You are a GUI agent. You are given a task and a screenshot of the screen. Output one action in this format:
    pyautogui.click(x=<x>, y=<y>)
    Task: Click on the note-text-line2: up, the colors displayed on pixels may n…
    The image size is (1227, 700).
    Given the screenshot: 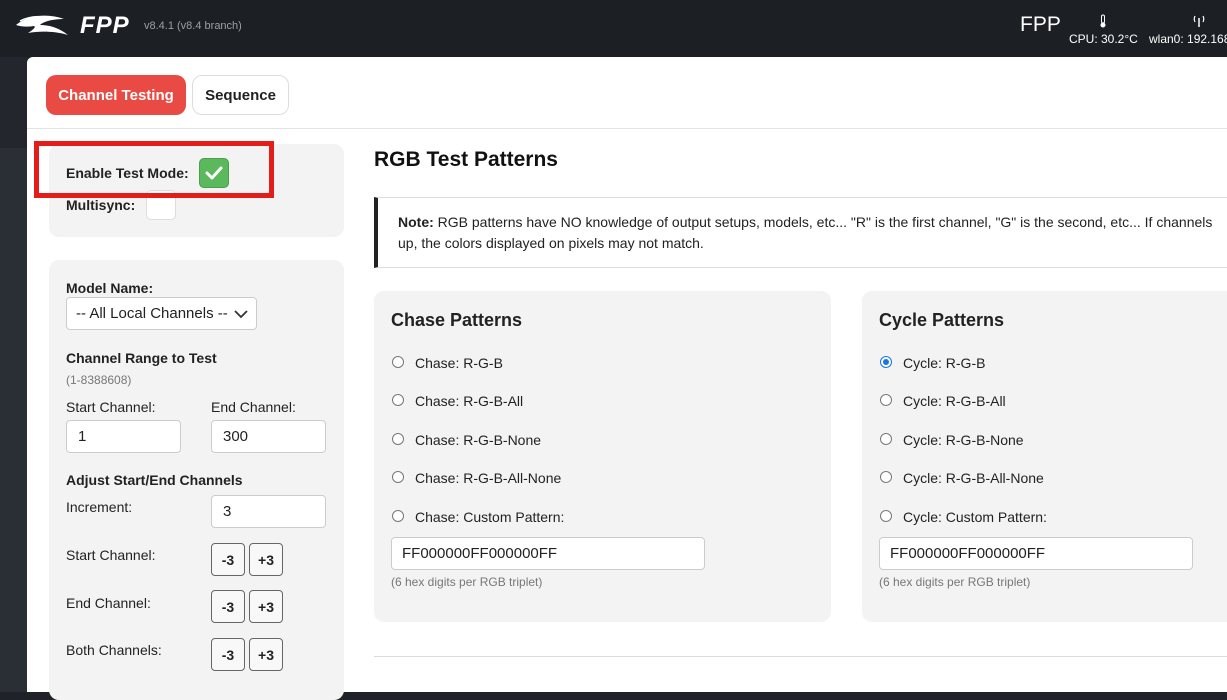 What is the action you would take?
    pyautogui.click(x=551, y=243)
    